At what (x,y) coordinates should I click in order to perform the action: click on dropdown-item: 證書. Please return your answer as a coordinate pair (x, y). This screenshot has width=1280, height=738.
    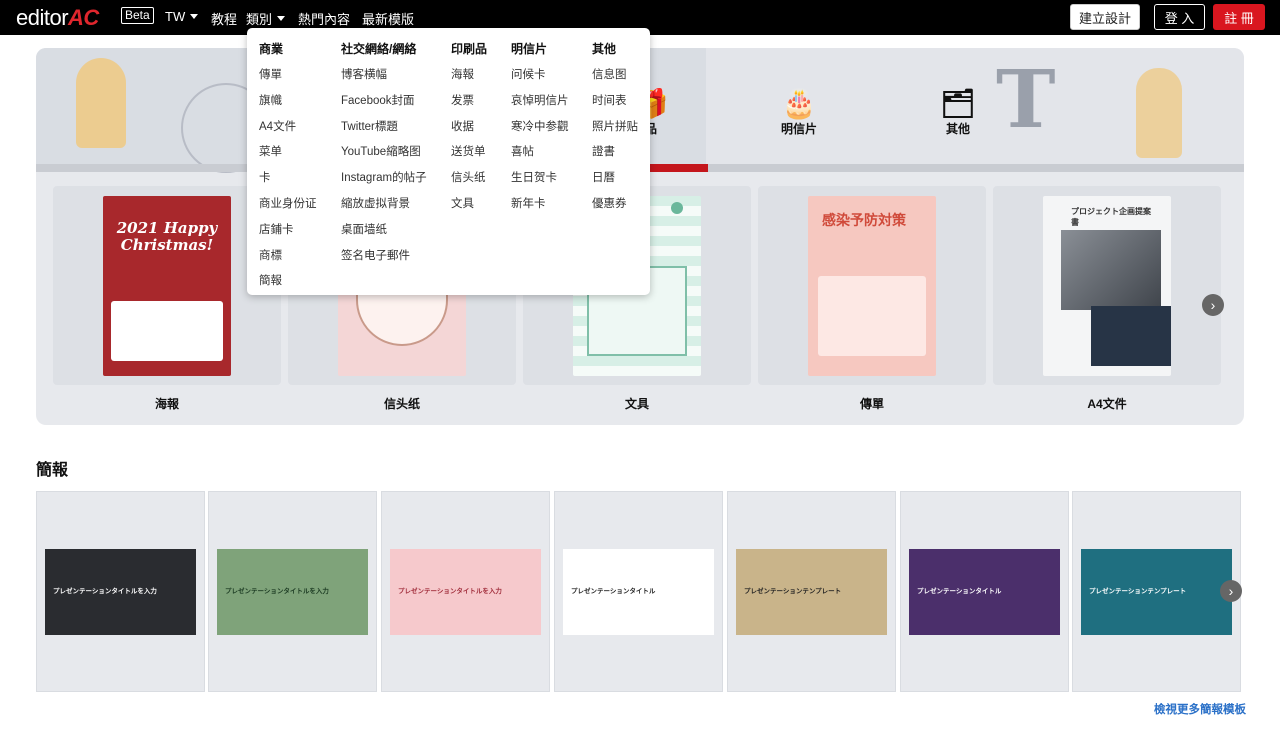
    Looking at the image, I should click on (615, 151).